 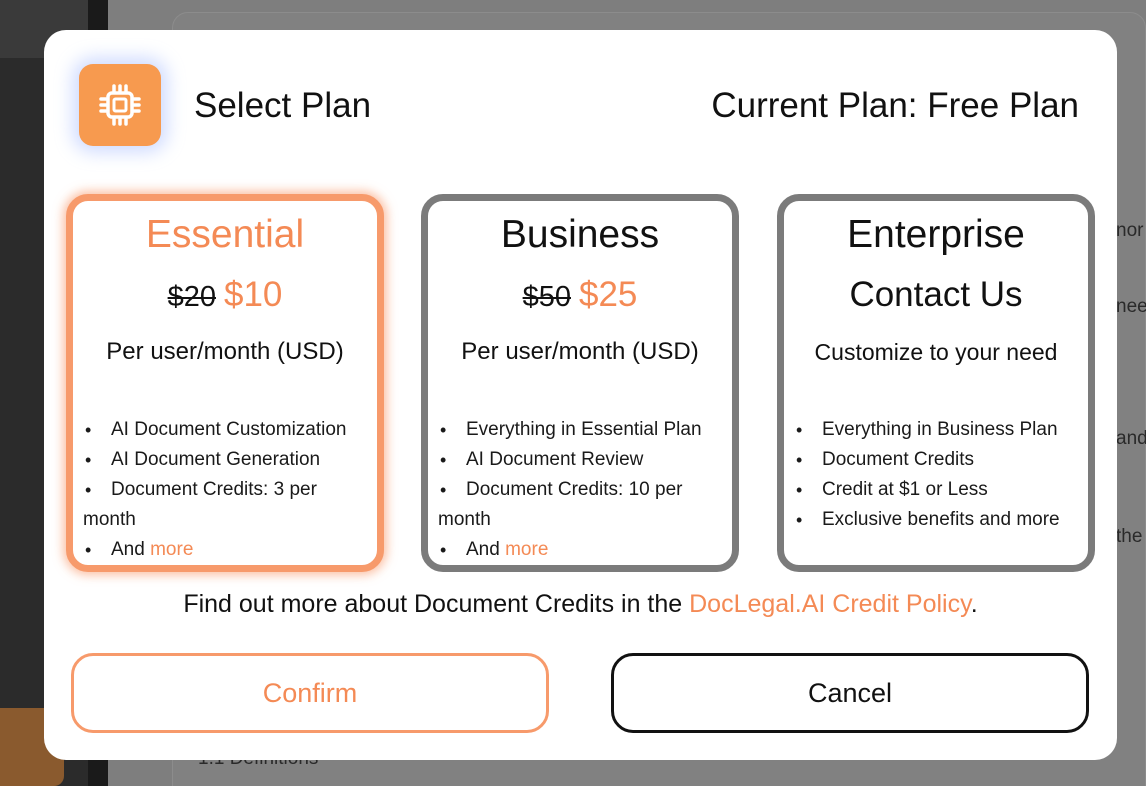 I want to click on feature-item: AI Document Review, so click(x=581, y=460).